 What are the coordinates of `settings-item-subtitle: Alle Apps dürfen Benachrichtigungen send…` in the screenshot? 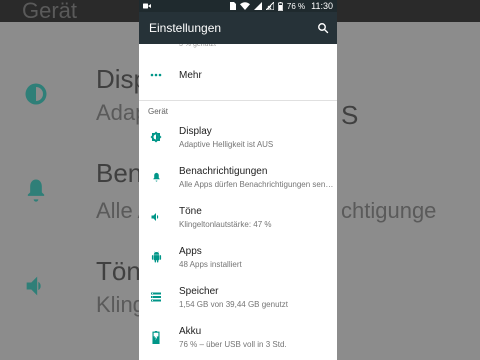 It's located at (258, 184).